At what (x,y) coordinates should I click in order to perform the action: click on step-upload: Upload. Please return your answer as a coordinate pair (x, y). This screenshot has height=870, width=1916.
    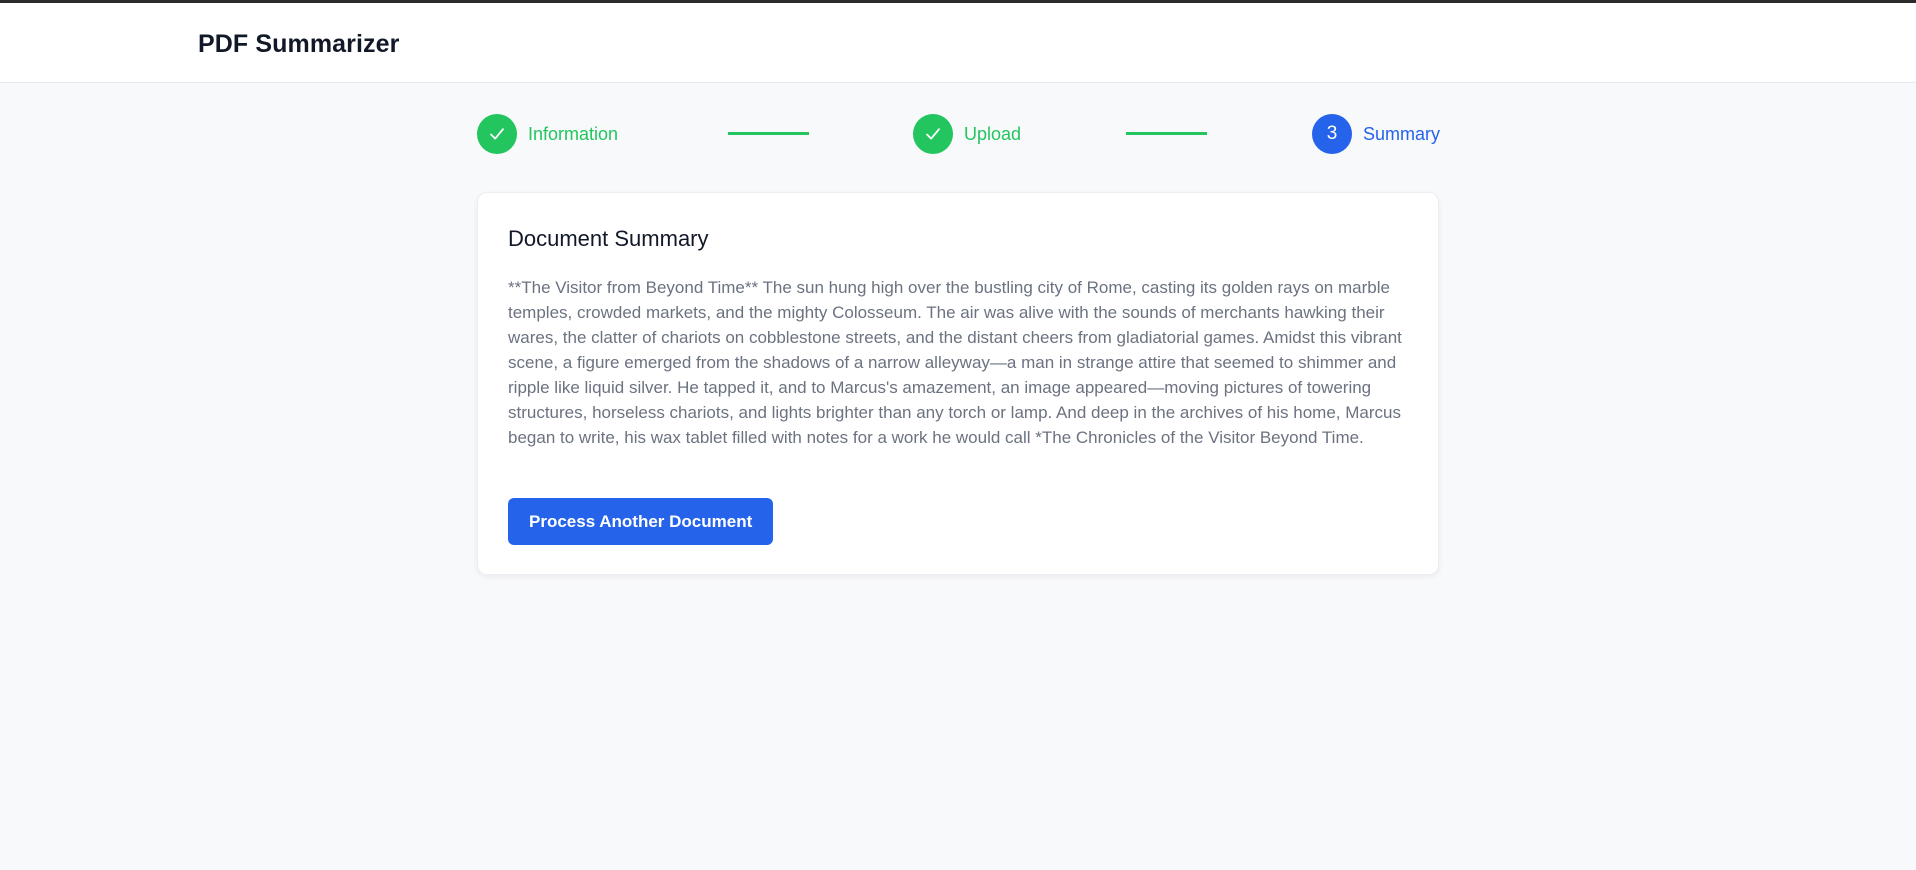
    Looking at the image, I should click on (967, 134).